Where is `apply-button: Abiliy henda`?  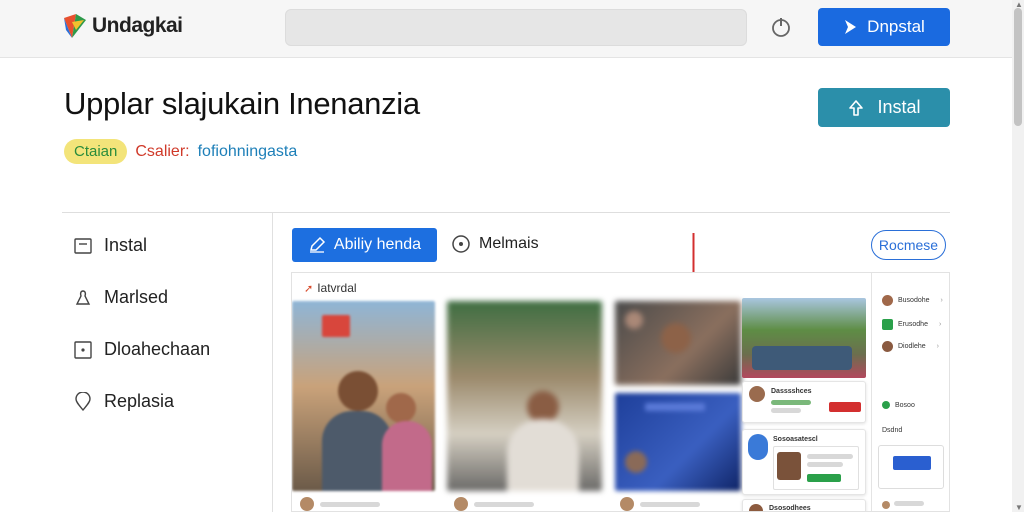
apply-button: Abiliy henda is located at coordinates (364, 245).